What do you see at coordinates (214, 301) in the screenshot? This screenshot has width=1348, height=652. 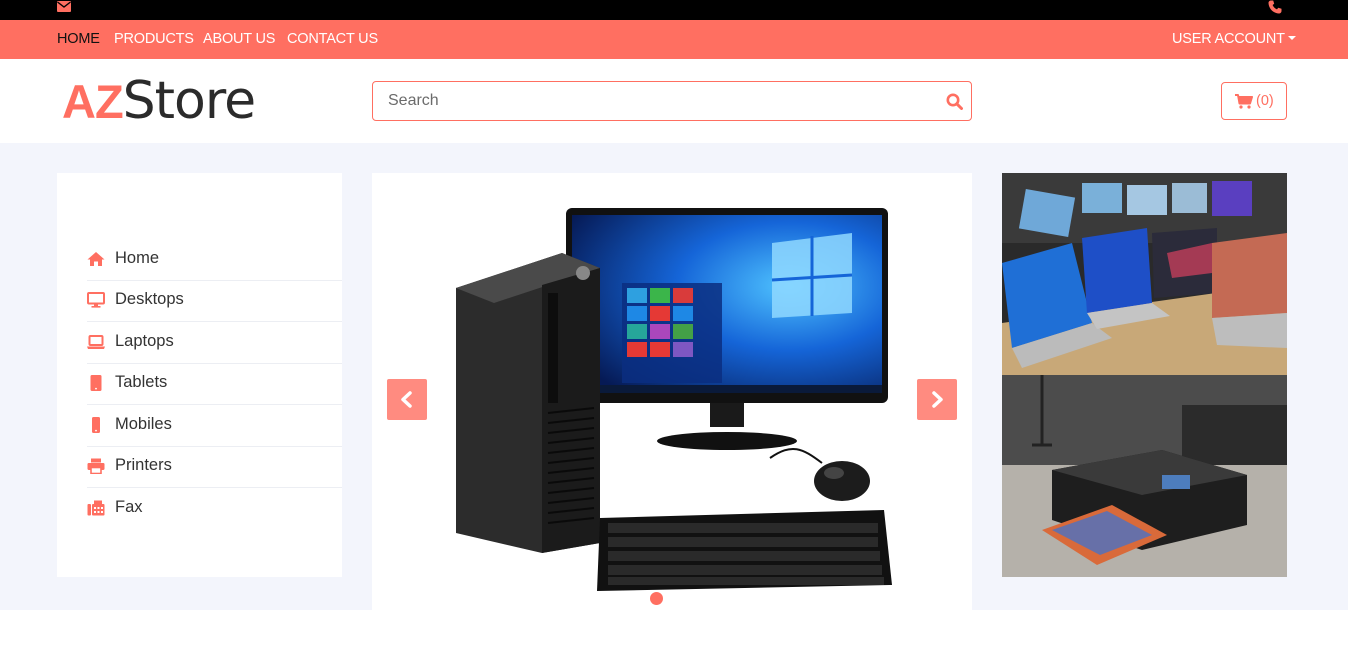 I see `sidebar-item-desktops: Desktops` at bounding box center [214, 301].